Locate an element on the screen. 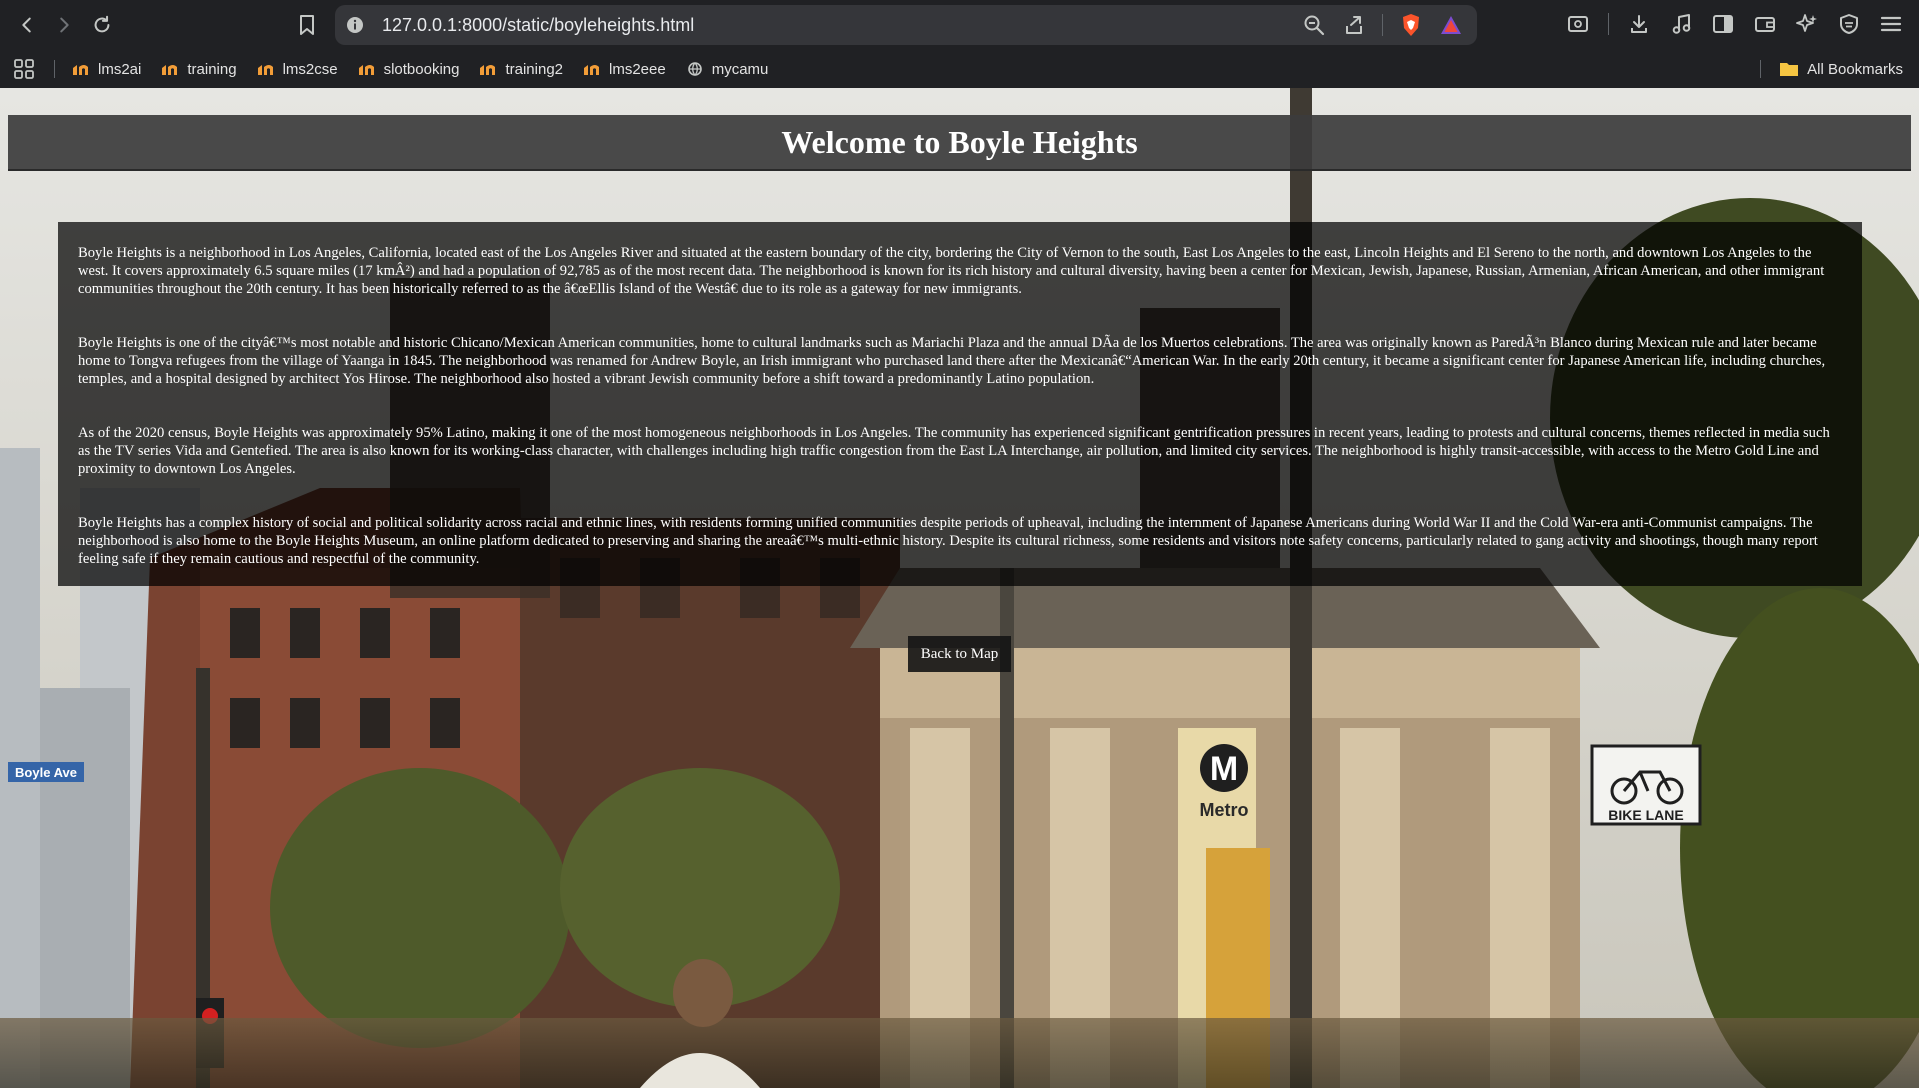 The image size is (1919, 1088). bookmark-label: lms2ai is located at coordinates (120, 69).